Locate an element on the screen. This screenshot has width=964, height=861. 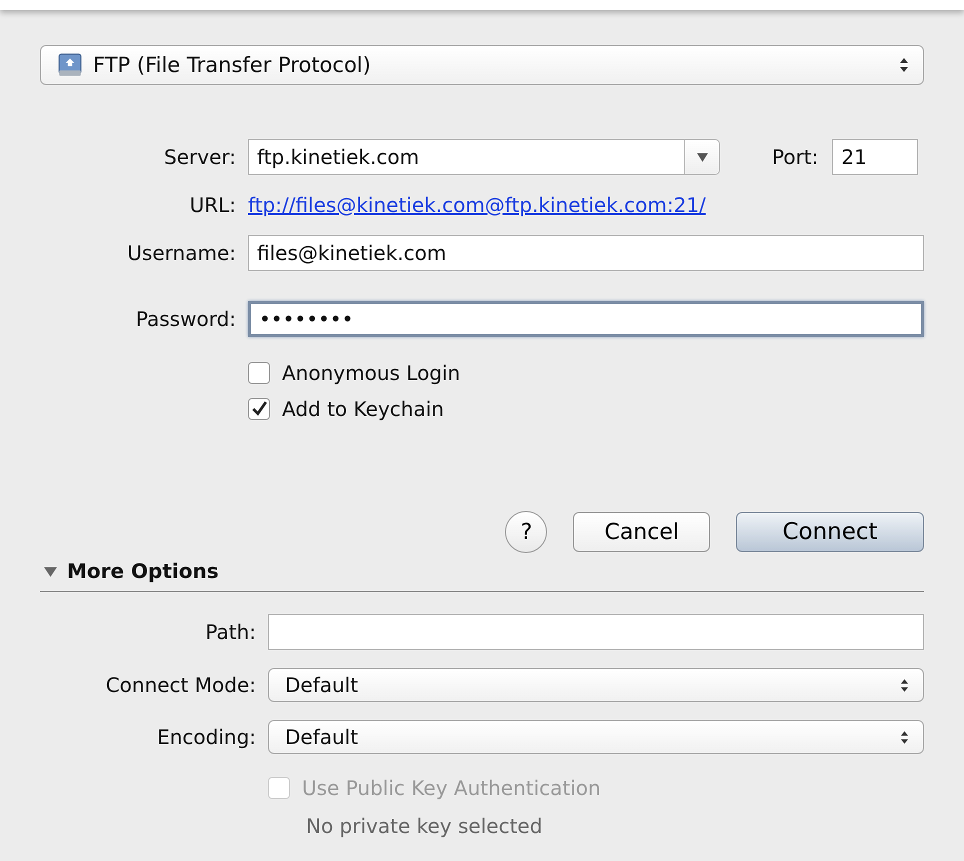
field-label: Connect Mode: is located at coordinates (180, 685).